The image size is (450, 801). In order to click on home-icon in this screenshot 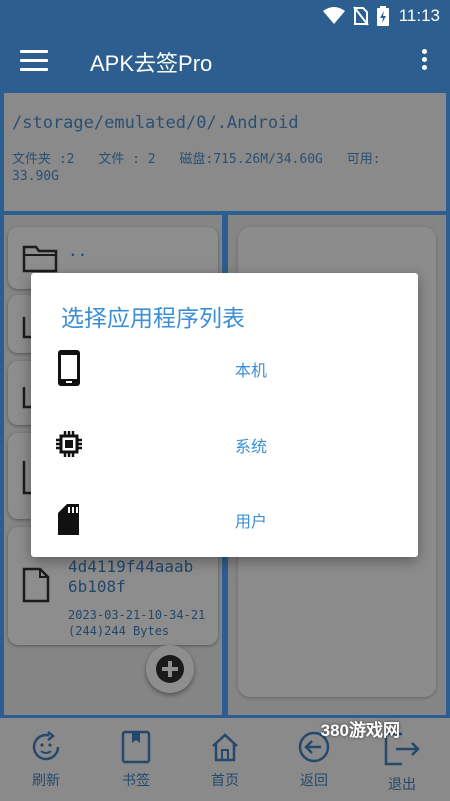, I will do `click(225, 747)`.